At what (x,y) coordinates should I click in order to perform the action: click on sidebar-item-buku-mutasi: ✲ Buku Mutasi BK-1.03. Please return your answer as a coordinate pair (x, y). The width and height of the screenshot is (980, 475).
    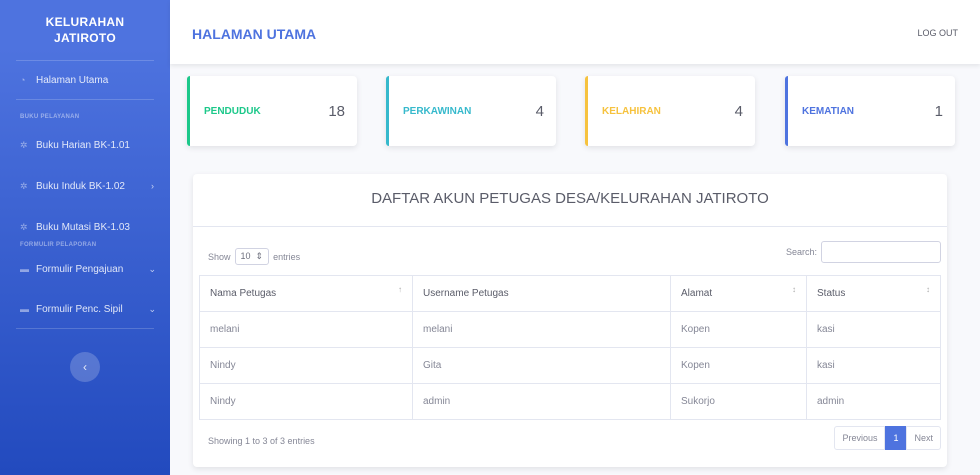
    Looking at the image, I should click on (85, 227).